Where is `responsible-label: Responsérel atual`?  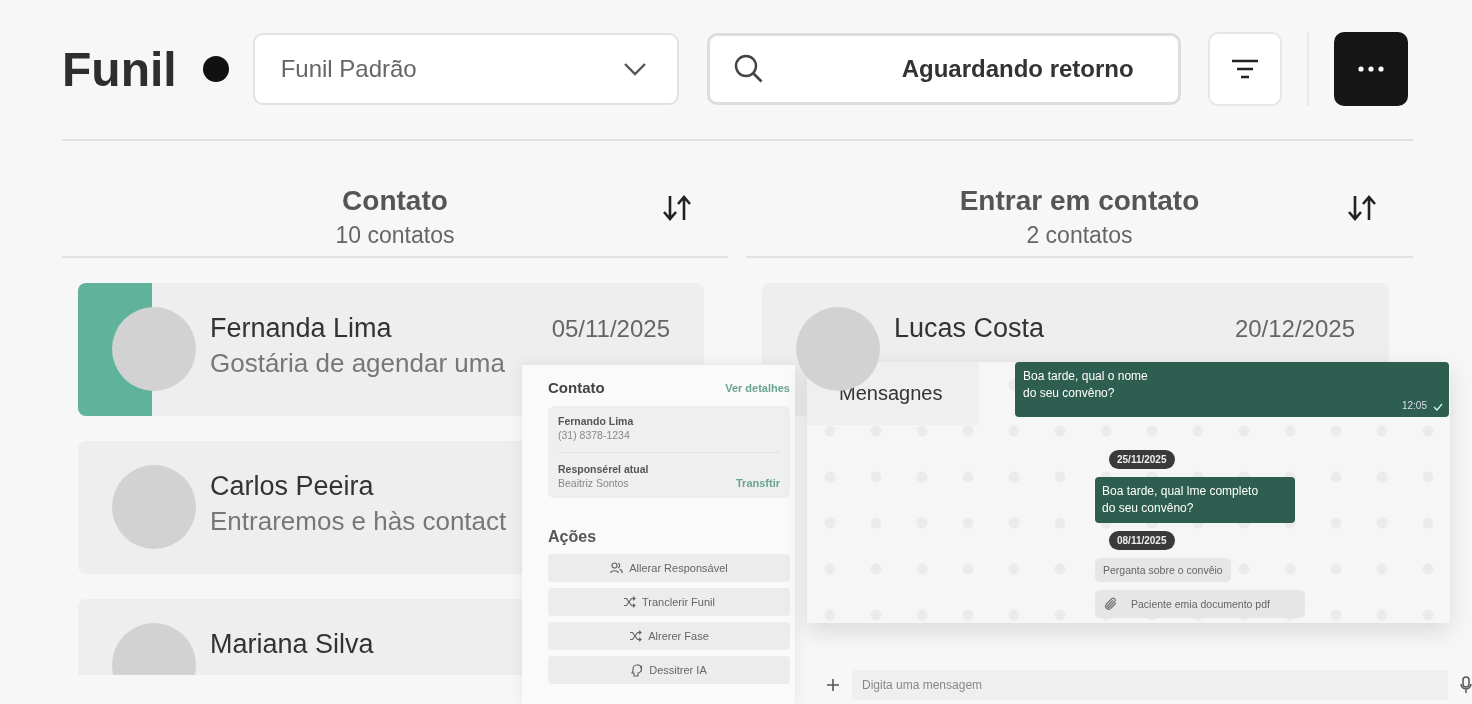 responsible-label: Responsérel atual is located at coordinates (604, 469).